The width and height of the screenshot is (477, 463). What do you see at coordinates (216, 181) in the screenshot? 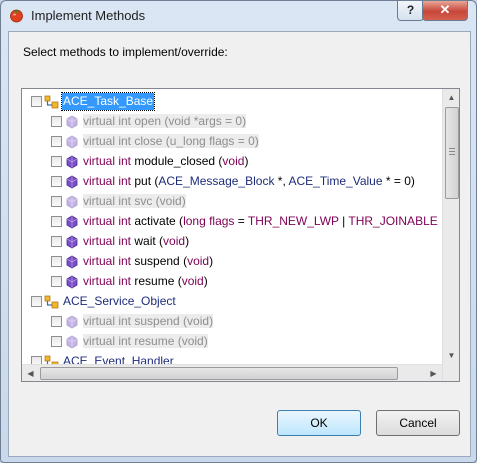
I see `label-segment: ACE_Message_Block` at bounding box center [216, 181].